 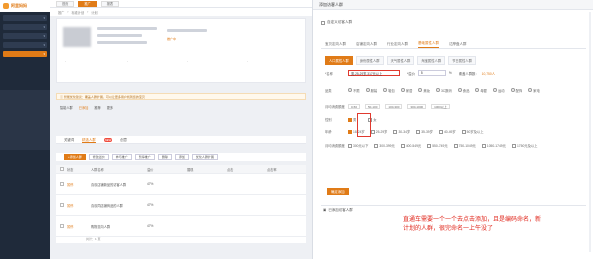 What do you see at coordinates (340, 22) in the screenshot?
I see `custom-audience-label: 自定义访客人群` at bounding box center [340, 22].